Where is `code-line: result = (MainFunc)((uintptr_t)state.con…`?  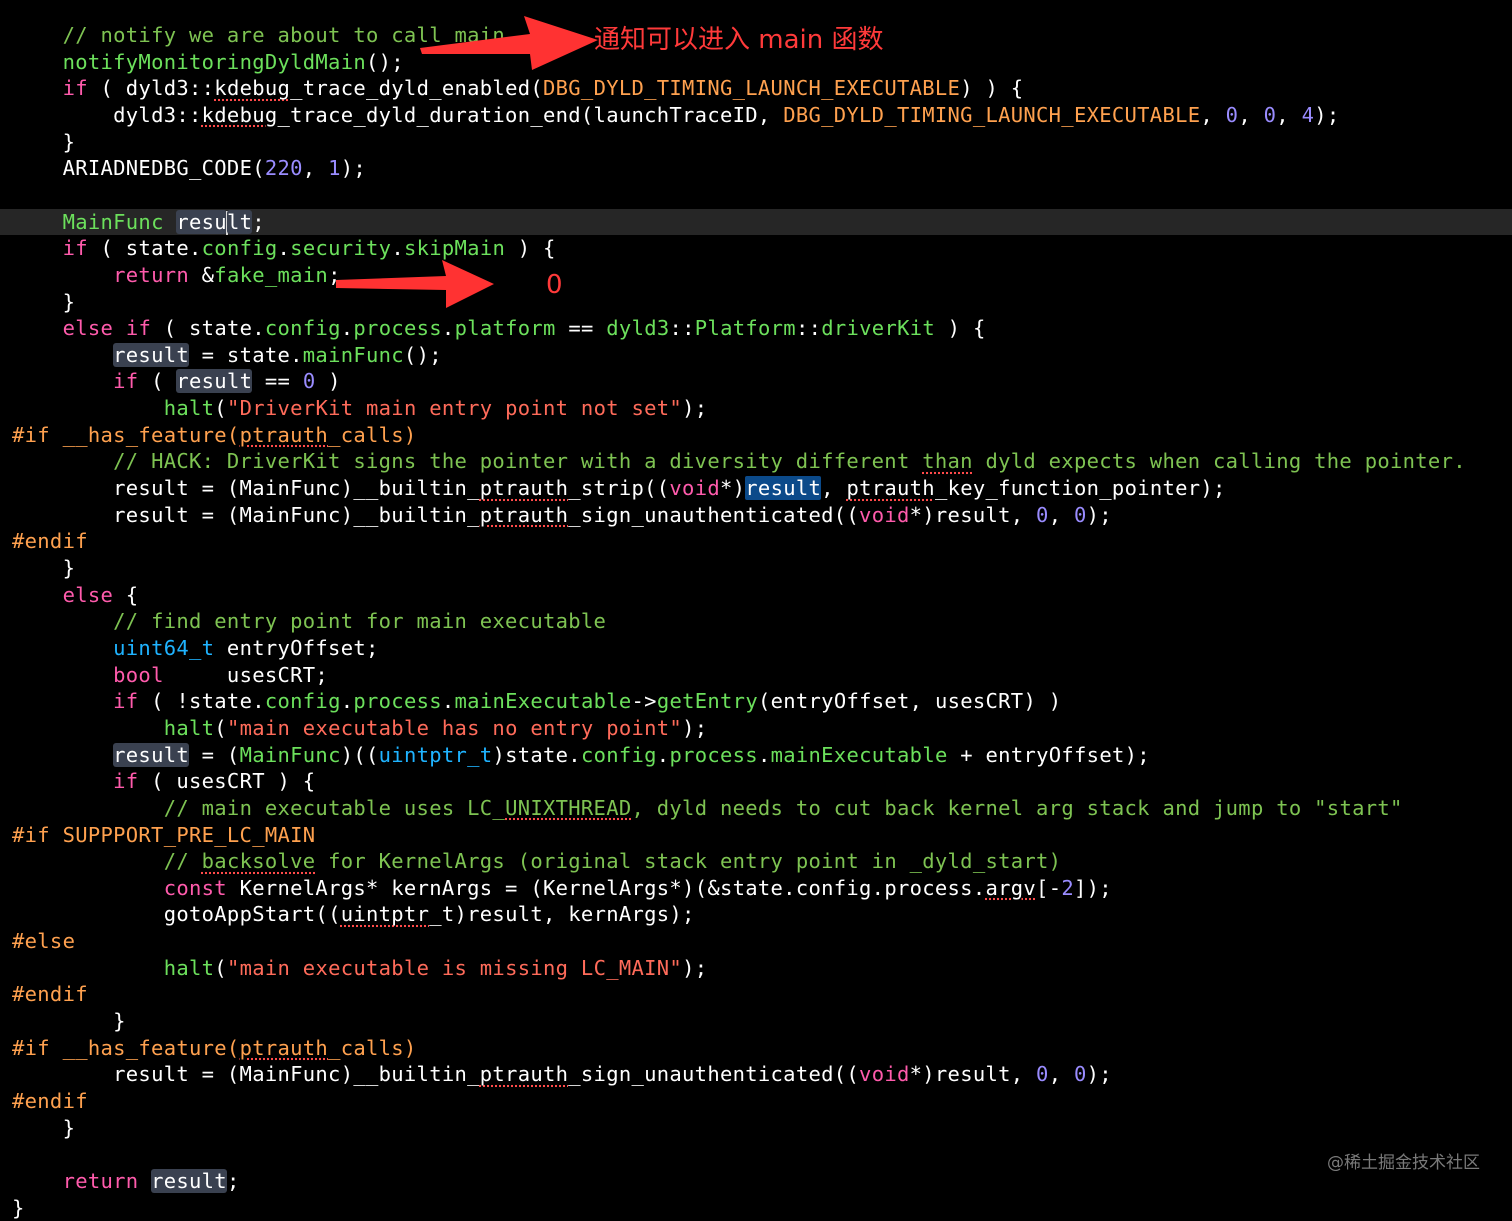
code-line: result = (MainFunc)((uintptr_t)state.con… is located at coordinates (756, 755).